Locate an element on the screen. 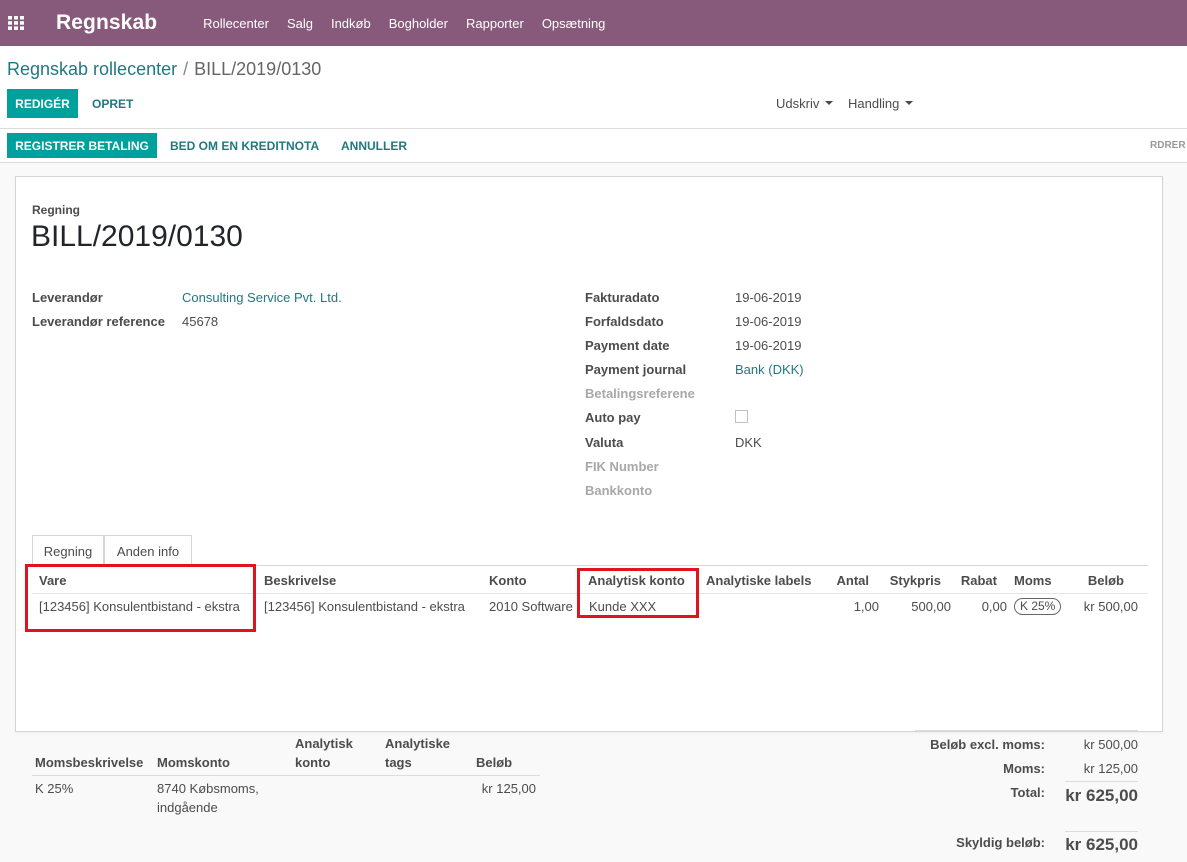 This screenshot has height=862, width=1187. tax-row-description: K 25% is located at coordinates (54, 788).